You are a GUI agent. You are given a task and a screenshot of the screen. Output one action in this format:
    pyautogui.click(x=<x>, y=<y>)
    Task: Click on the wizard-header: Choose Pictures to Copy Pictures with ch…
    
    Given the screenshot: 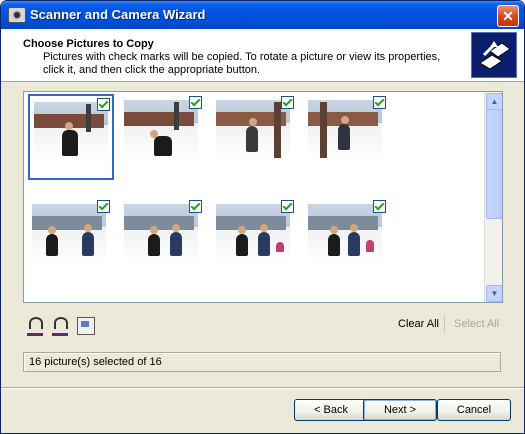 What is the action you would take?
    pyautogui.click(x=262, y=55)
    